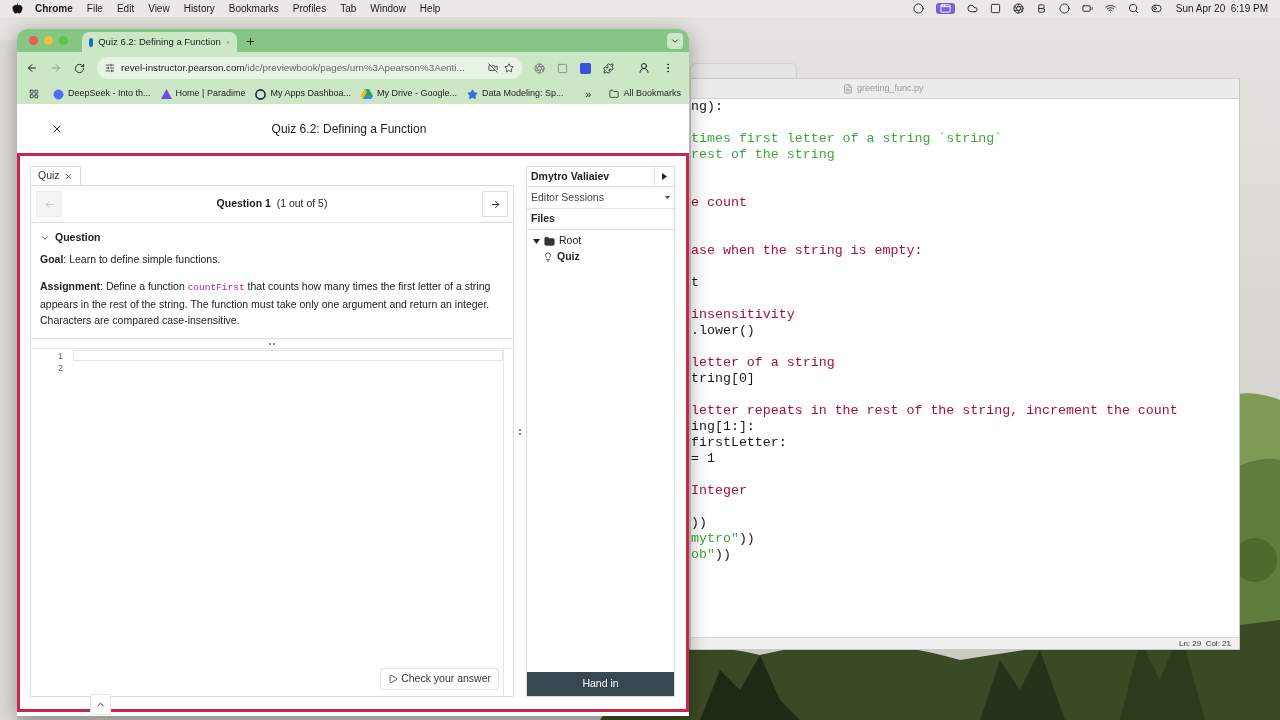 The width and height of the screenshot is (1280, 720). What do you see at coordinates (723, 331) in the screenshot?
I see `code-line: .lower()` at bounding box center [723, 331].